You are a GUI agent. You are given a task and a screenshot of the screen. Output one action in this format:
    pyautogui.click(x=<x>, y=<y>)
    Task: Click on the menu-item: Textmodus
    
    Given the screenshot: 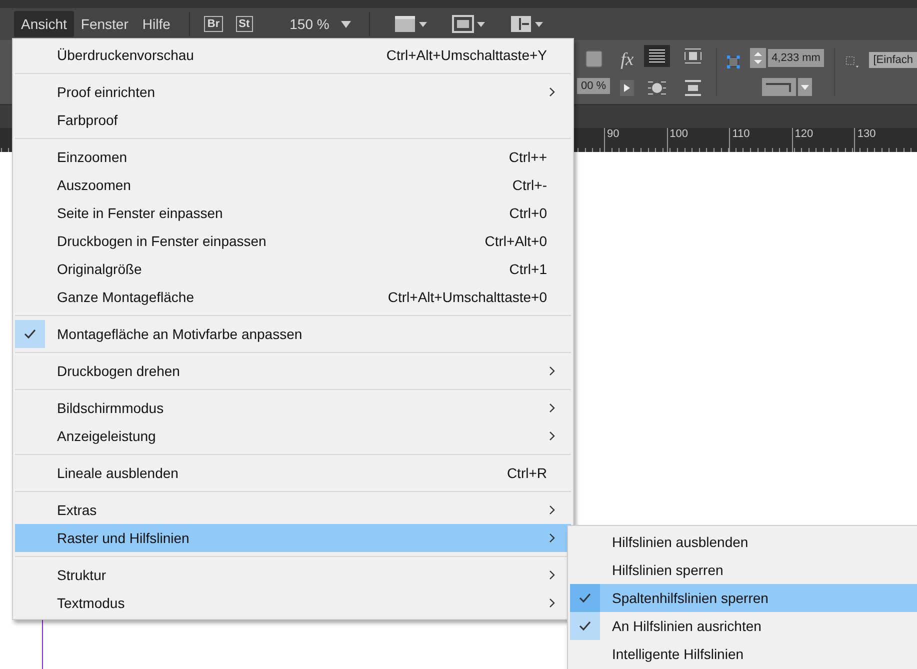 What is the action you would take?
    pyautogui.click(x=293, y=603)
    